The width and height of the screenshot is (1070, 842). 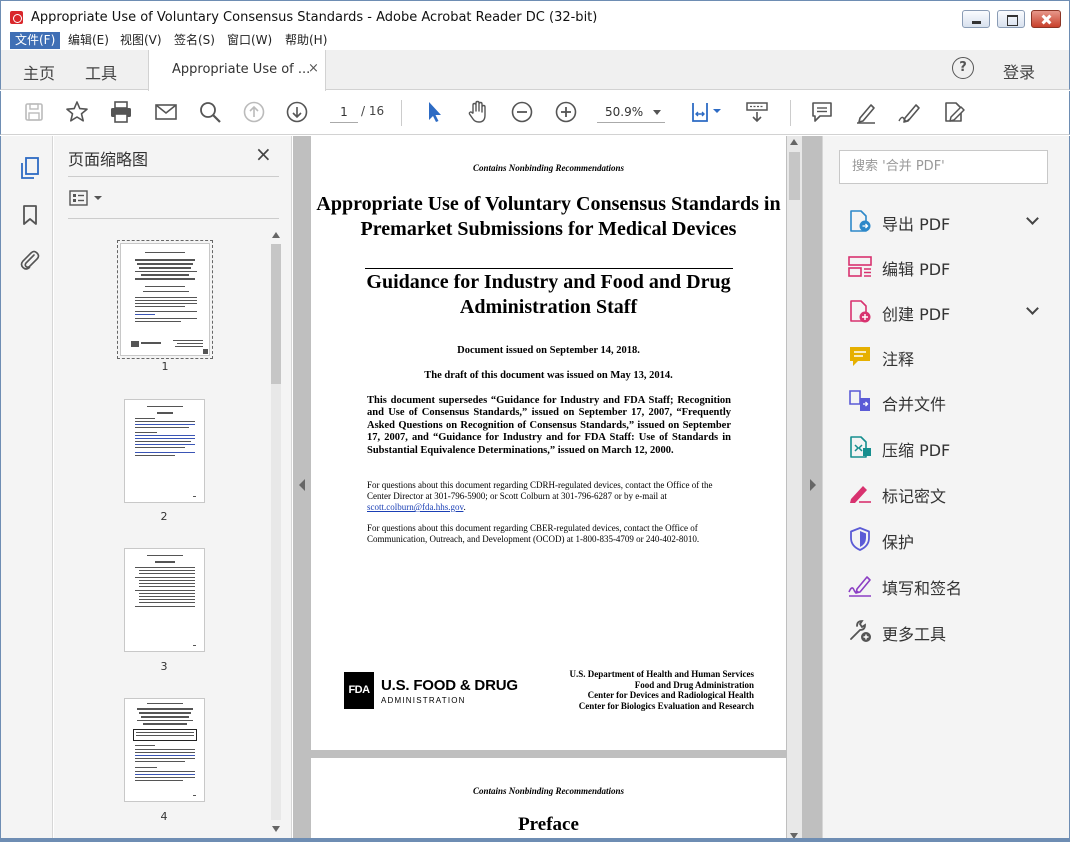 I want to click on scroll-mode-icon, so click(x=757, y=112).